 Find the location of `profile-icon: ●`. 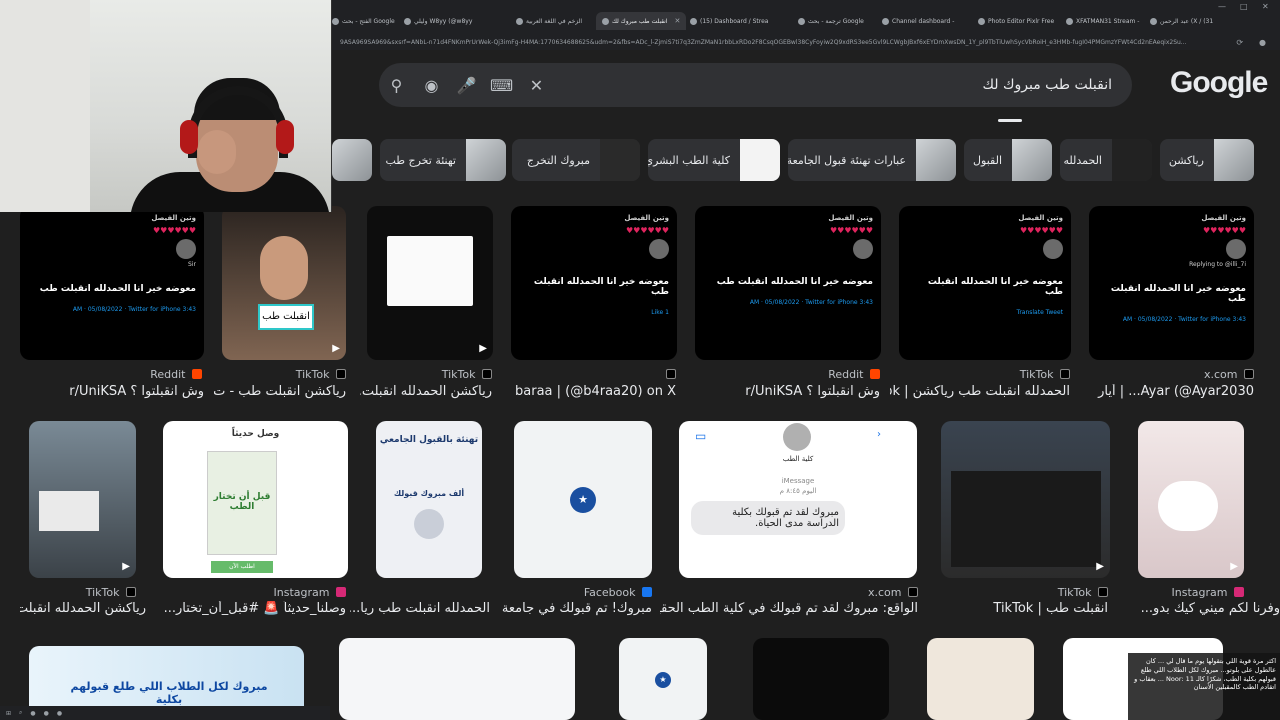

profile-icon: ● is located at coordinates (1262, 42).